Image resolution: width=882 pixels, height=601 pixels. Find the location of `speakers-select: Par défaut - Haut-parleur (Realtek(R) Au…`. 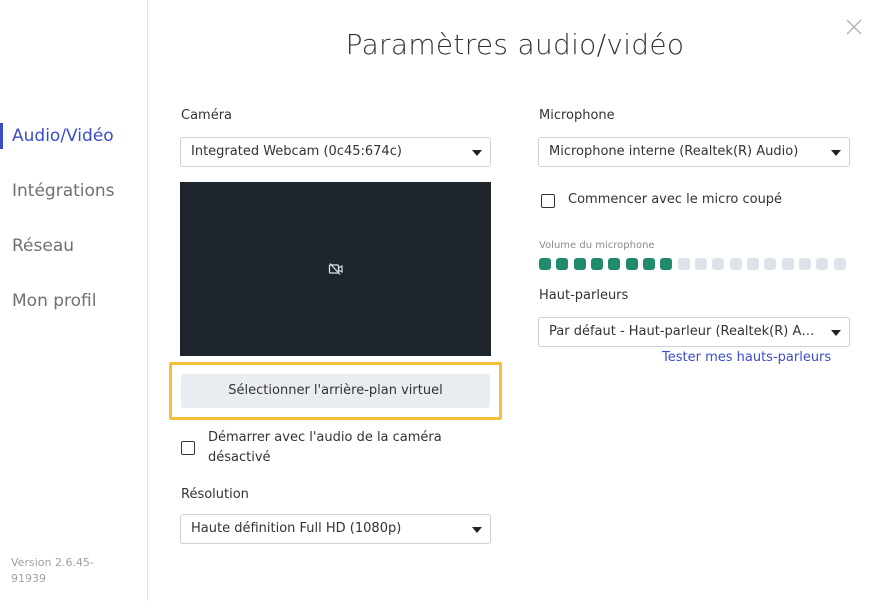

speakers-select: Par défaut - Haut-parleur (Realtek(R) Au… is located at coordinates (694, 332).